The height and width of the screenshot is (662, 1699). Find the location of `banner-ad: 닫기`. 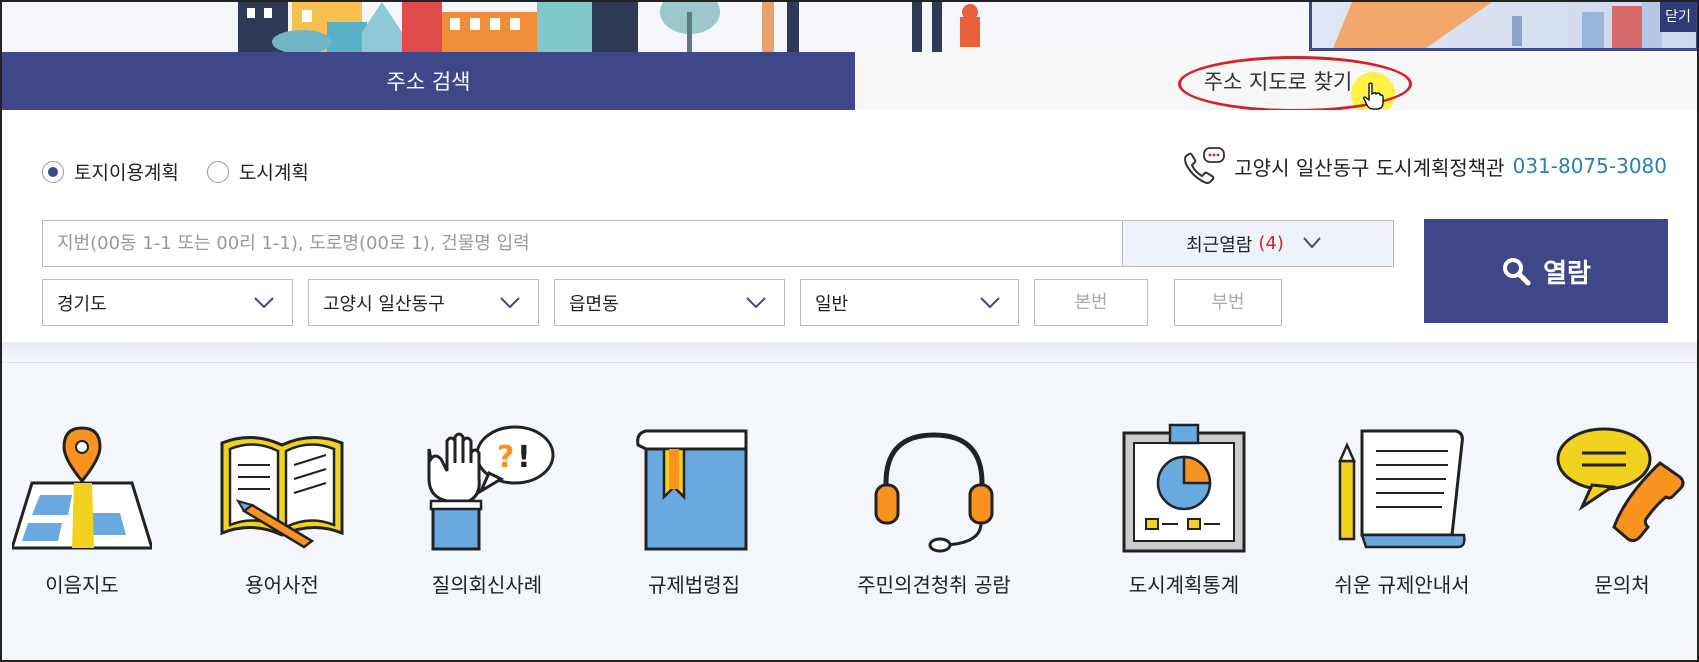

banner-ad: 닫기 is located at coordinates (1503, 26).